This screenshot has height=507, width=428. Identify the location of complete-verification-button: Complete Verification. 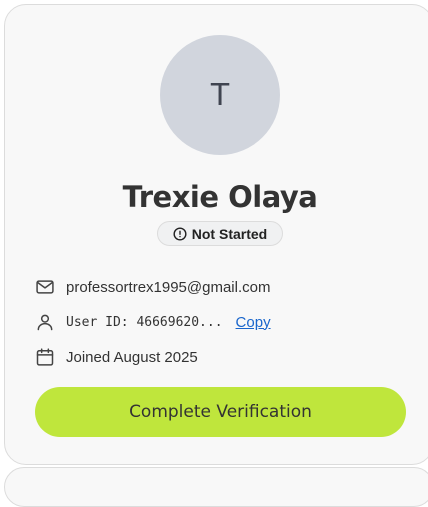
(220, 412).